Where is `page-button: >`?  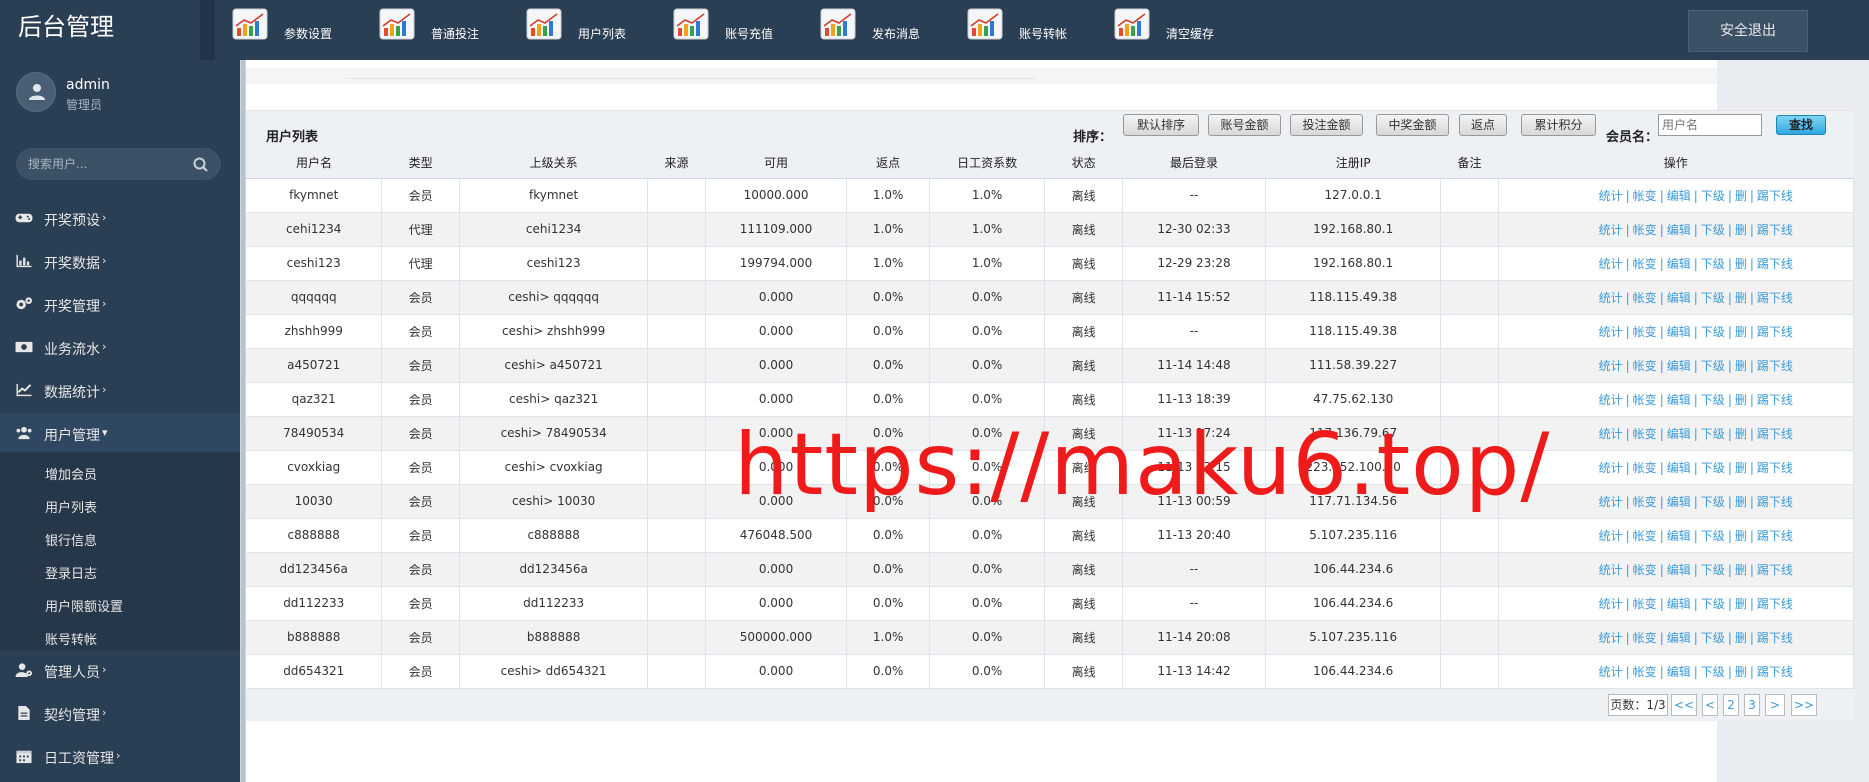
page-button: > is located at coordinates (1775, 705).